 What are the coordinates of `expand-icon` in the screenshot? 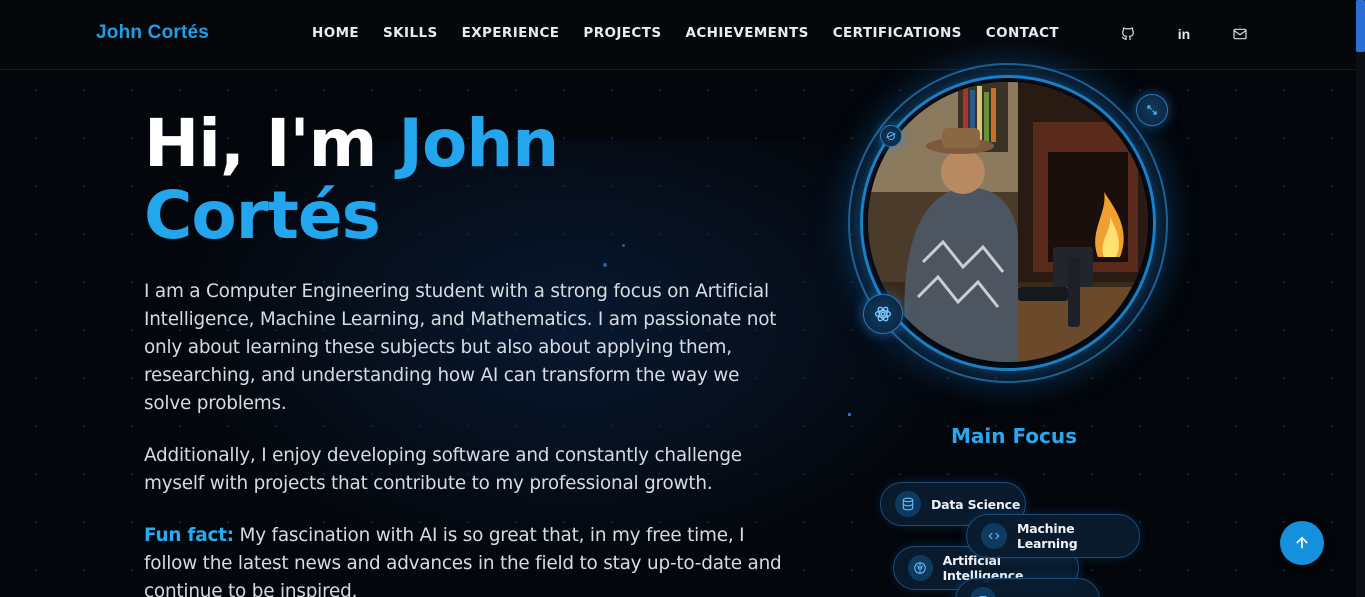 It's located at (1152, 110).